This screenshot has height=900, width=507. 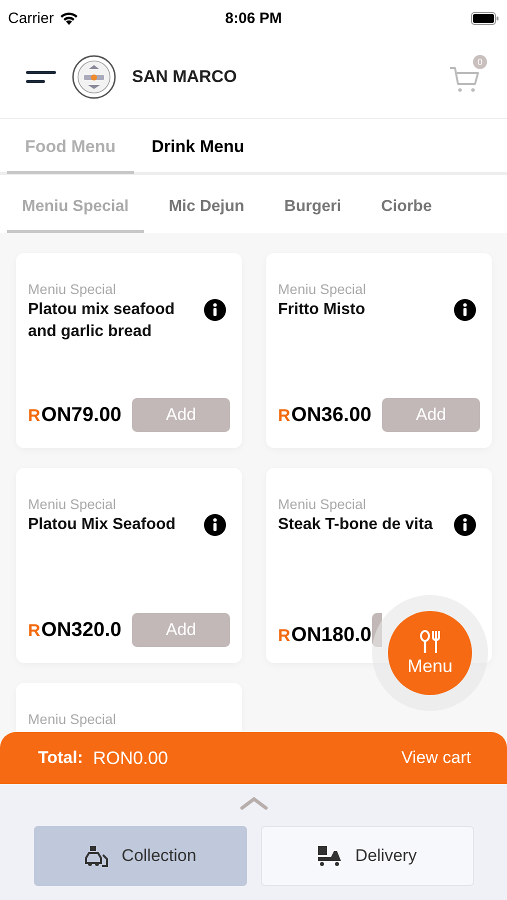 What do you see at coordinates (253, 18) in the screenshot?
I see `clock-time: 8:06 PM` at bounding box center [253, 18].